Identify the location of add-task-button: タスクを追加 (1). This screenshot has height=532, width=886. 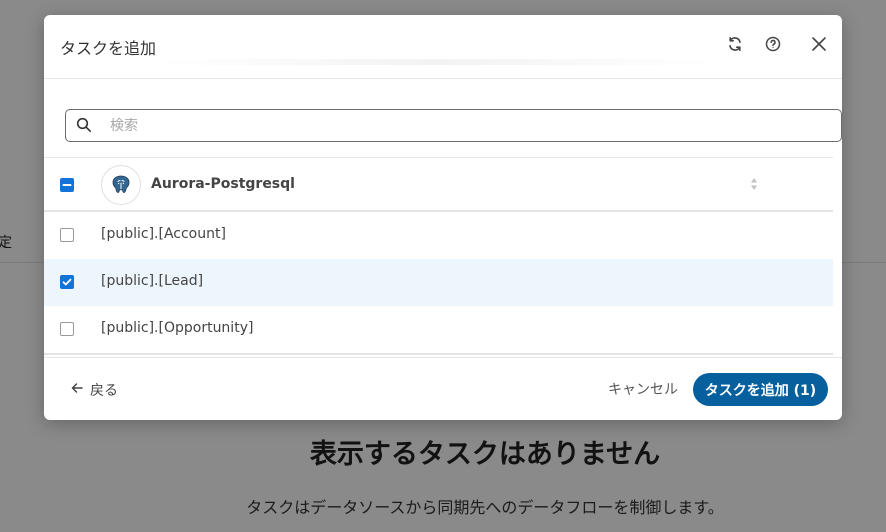
(760, 389).